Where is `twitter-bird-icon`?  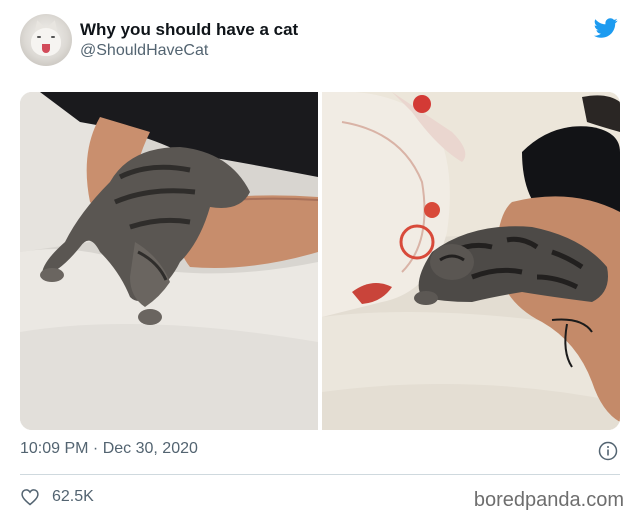 twitter-bird-icon is located at coordinates (606, 28).